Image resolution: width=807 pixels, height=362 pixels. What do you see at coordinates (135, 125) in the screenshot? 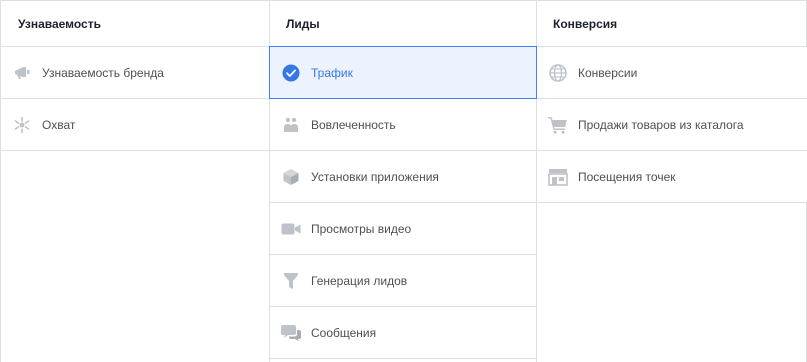
I see `objective-reach: Охват` at bounding box center [135, 125].